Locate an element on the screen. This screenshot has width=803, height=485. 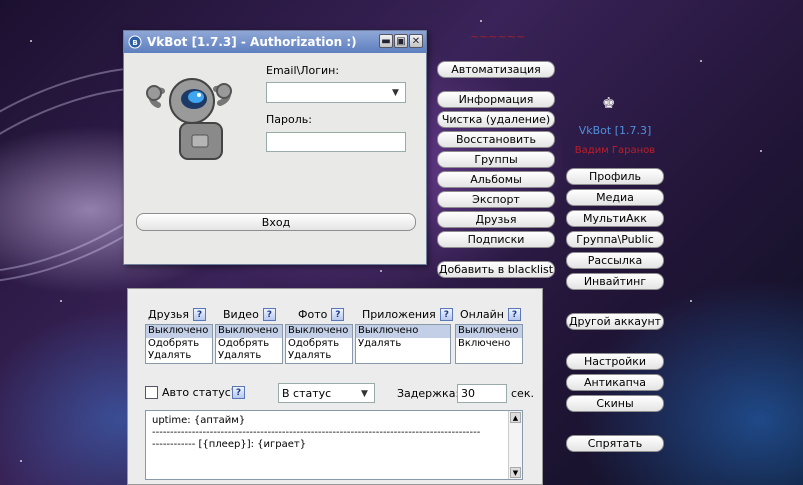
status-target-value: В статус is located at coordinates (307, 393).